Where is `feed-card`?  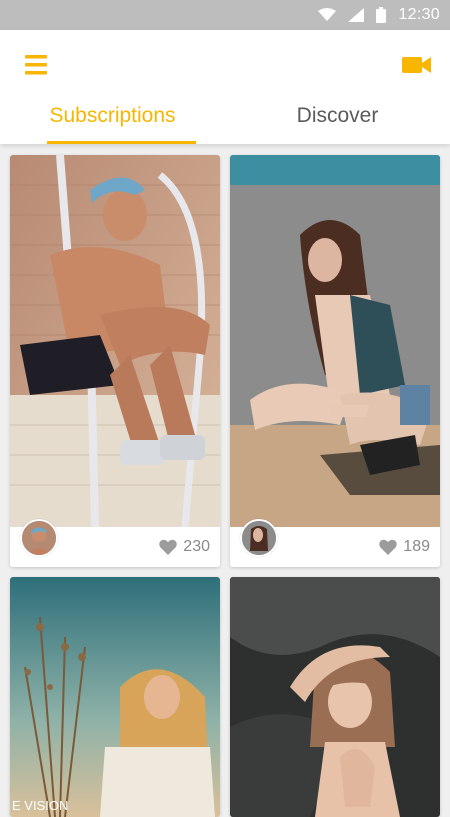 feed-card is located at coordinates (335, 697).